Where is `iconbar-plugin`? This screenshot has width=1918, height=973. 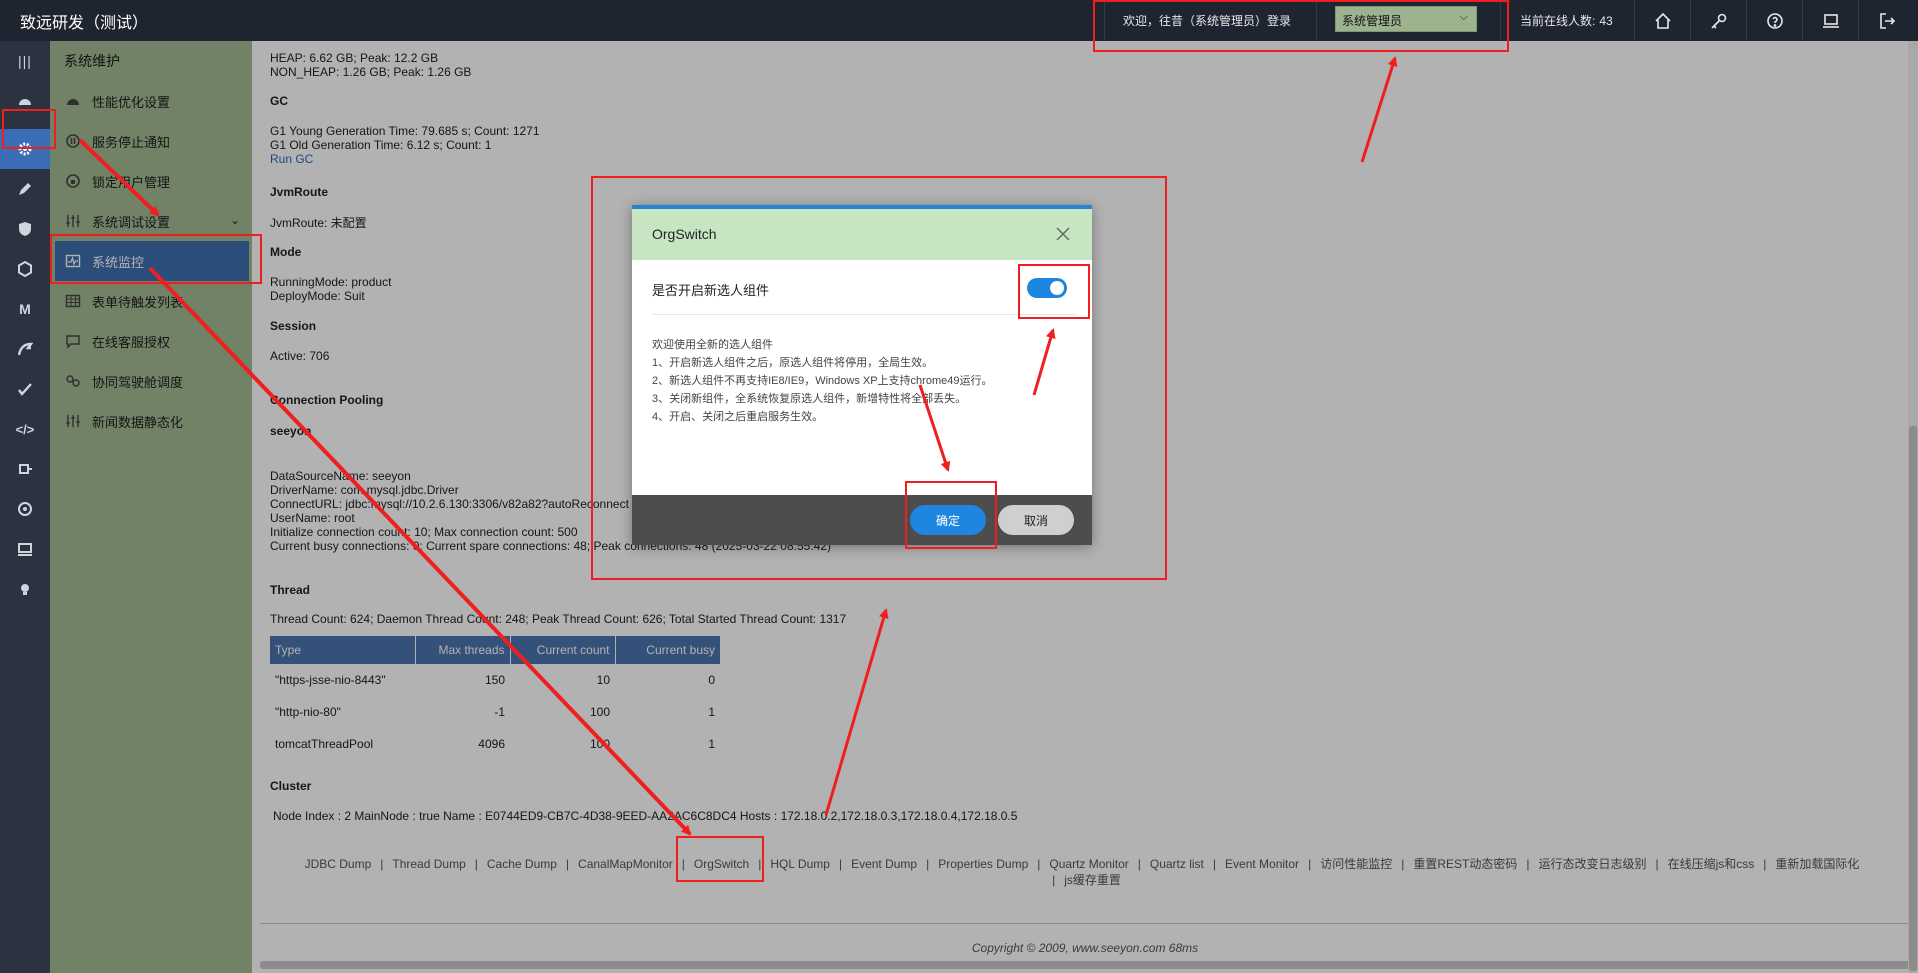
iconbar-plugin is located at coordinates (25, 469).